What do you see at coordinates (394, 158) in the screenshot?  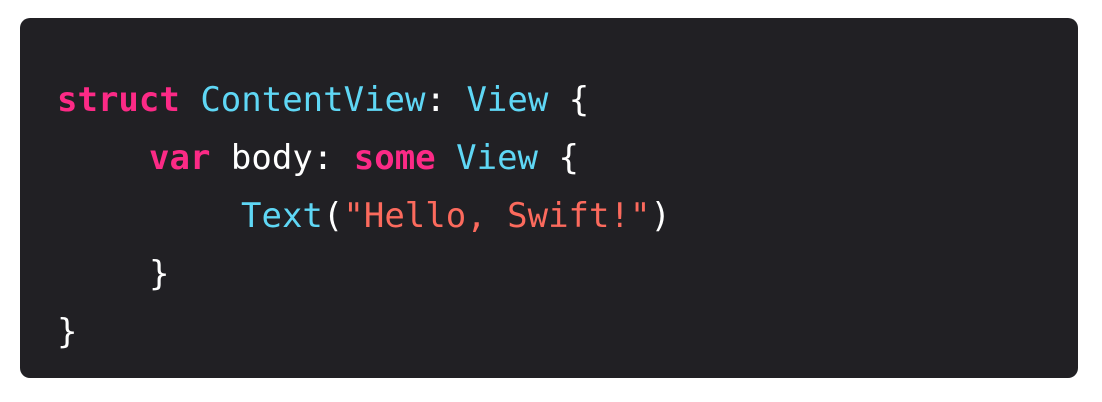 I see `keyword-some: some` at bounding box center [394, 158].